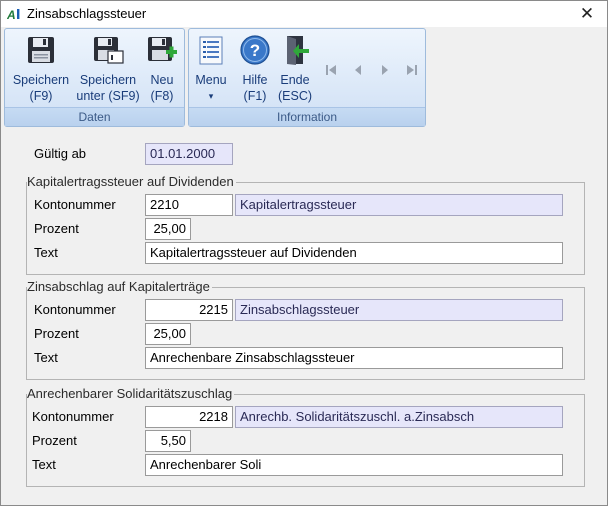 Image resolution: width=608 pixels, height=506 pixels. I want to click on hilfe-shortcut: (F1), so click(255, 96).